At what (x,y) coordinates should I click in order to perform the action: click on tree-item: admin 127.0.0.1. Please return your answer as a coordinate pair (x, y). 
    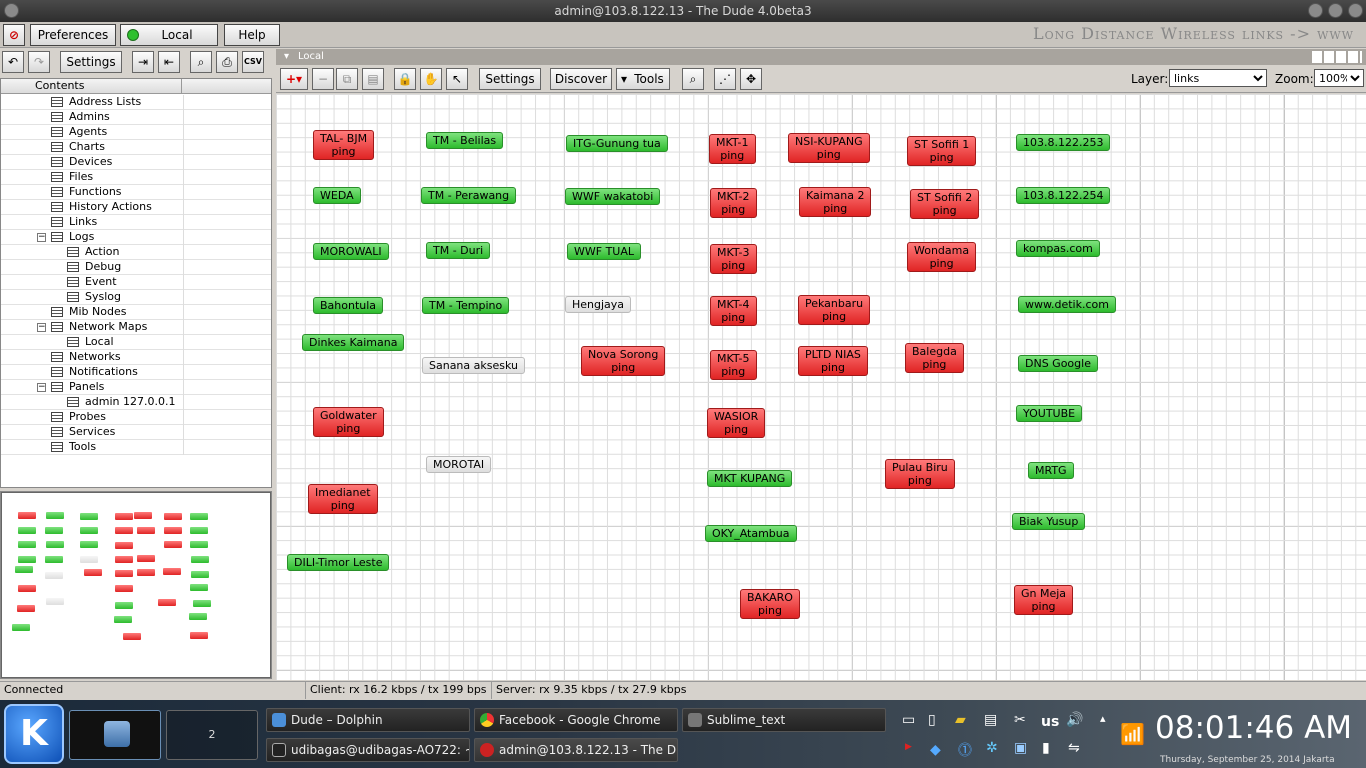
    Looking at the image, I should click on (136, 402).